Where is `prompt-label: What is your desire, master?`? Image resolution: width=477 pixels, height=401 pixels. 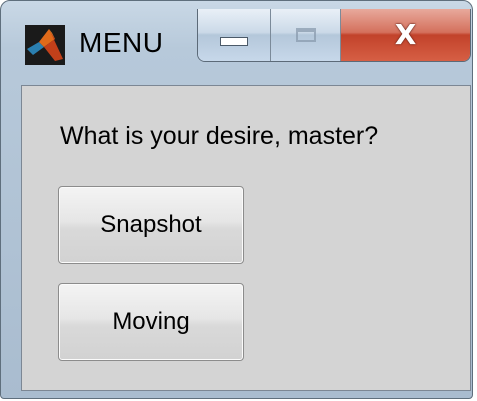
prompt-label: What is your desire, master? is located at coordinates (219, 136).